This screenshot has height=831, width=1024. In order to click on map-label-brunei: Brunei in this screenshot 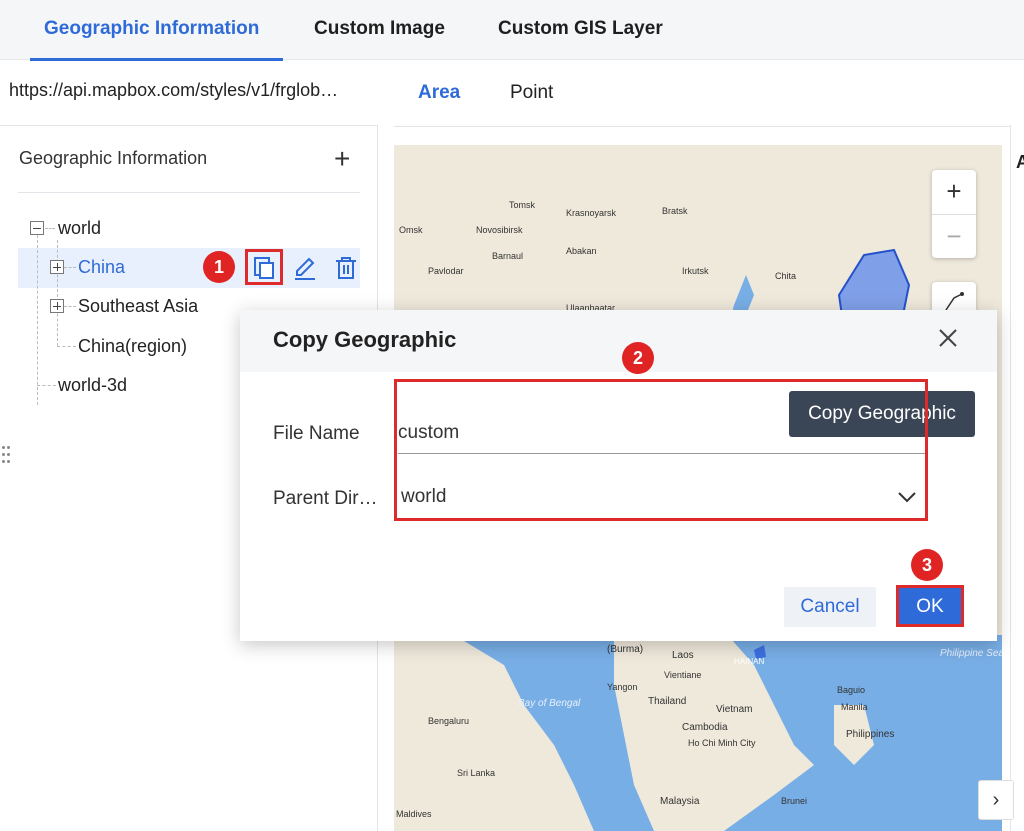, I will do `click(794, 801)`.